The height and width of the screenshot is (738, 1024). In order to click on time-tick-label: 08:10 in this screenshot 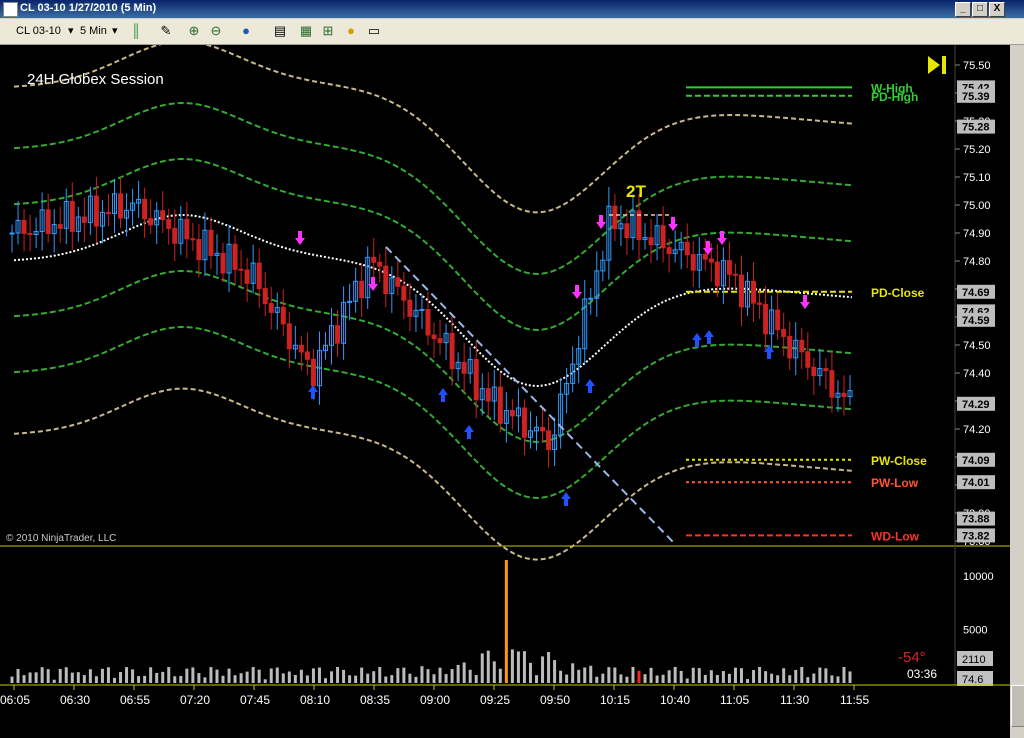, I will do `click(315, 700)`.